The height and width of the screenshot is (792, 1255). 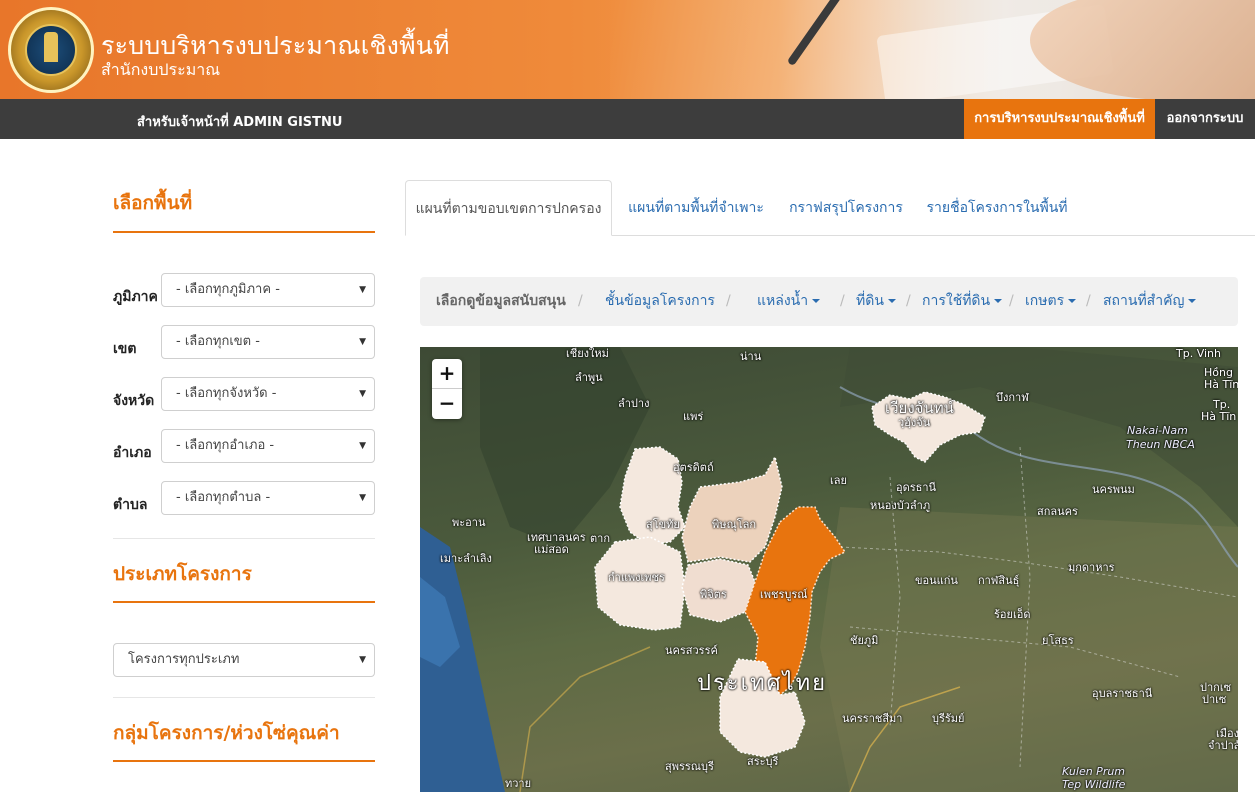 What do you see at coordinates (784, 594) in the screenshot?
I see `map-label: เพชรบูรณ์` at bounding box center [784, 594].